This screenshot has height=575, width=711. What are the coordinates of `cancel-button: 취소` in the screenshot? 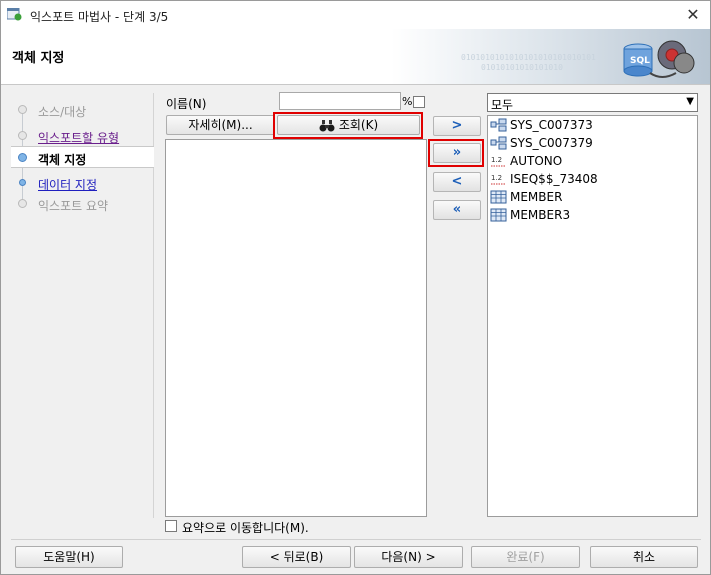 It's located at (644, 557).